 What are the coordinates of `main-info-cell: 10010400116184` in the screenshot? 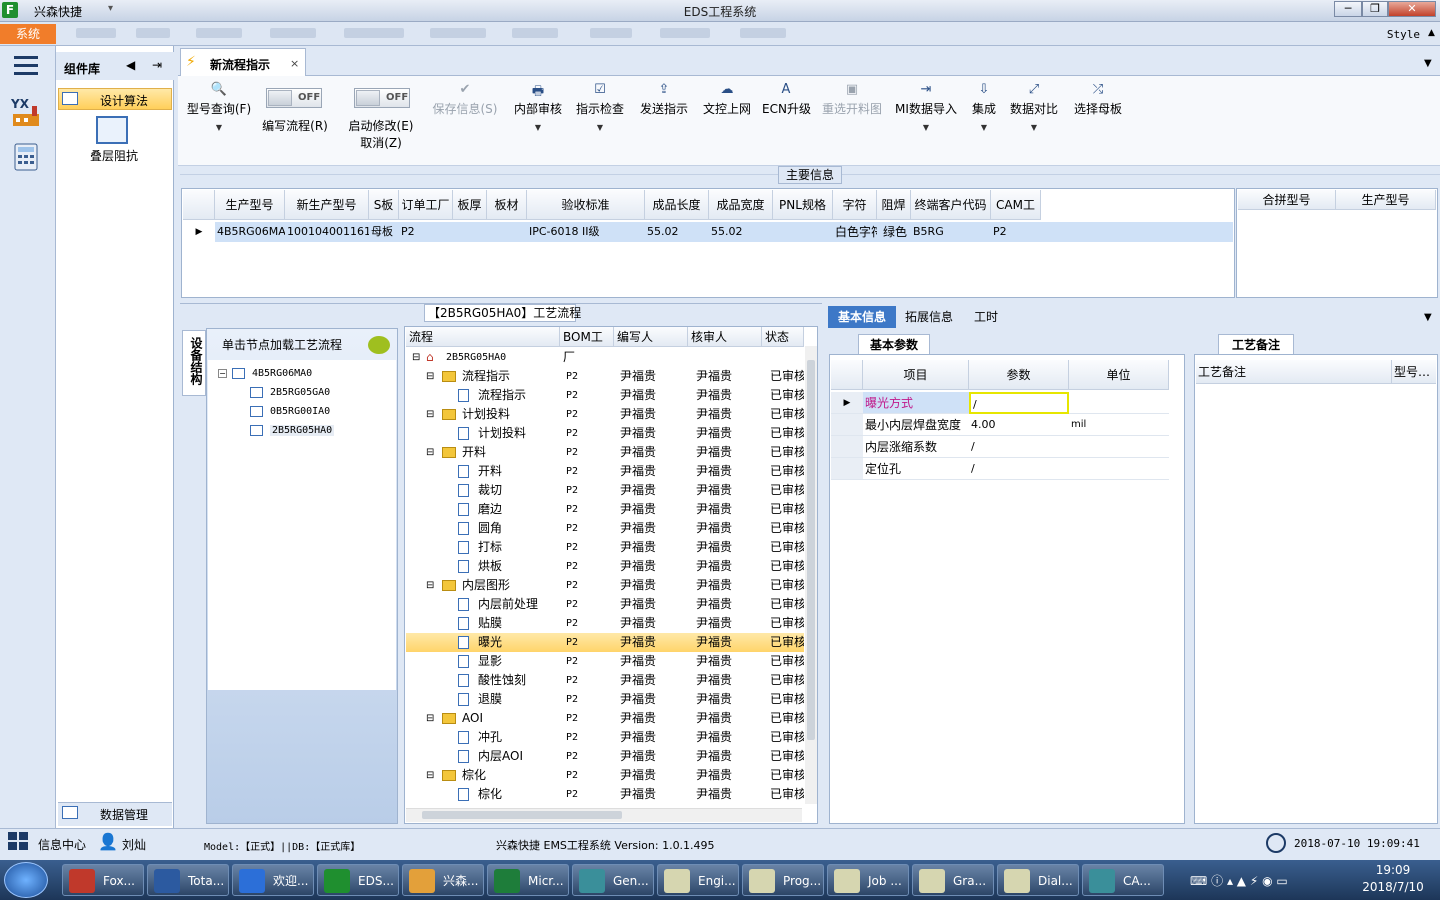 It's located at (327, 232).